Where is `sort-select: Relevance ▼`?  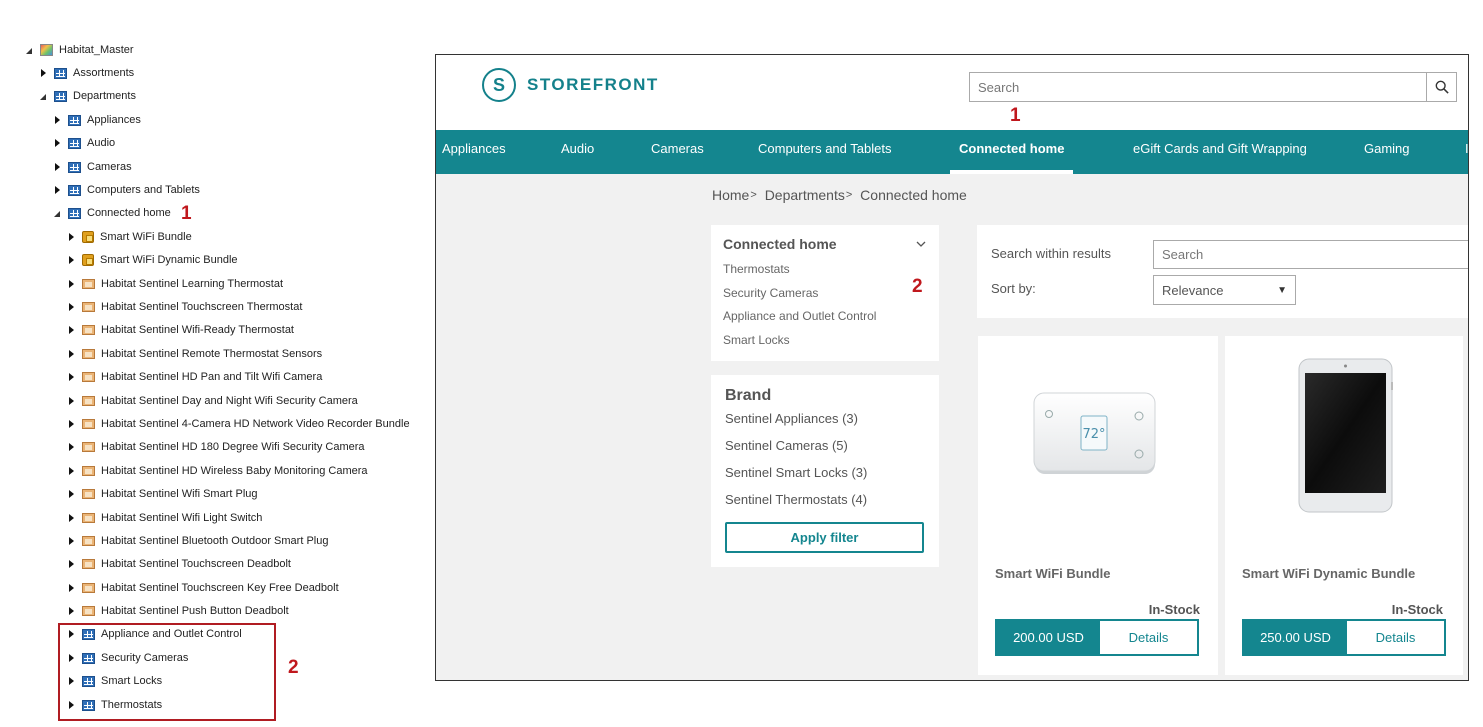
sort-select: Relevance ▼ is located at coordinates (1224, 290).